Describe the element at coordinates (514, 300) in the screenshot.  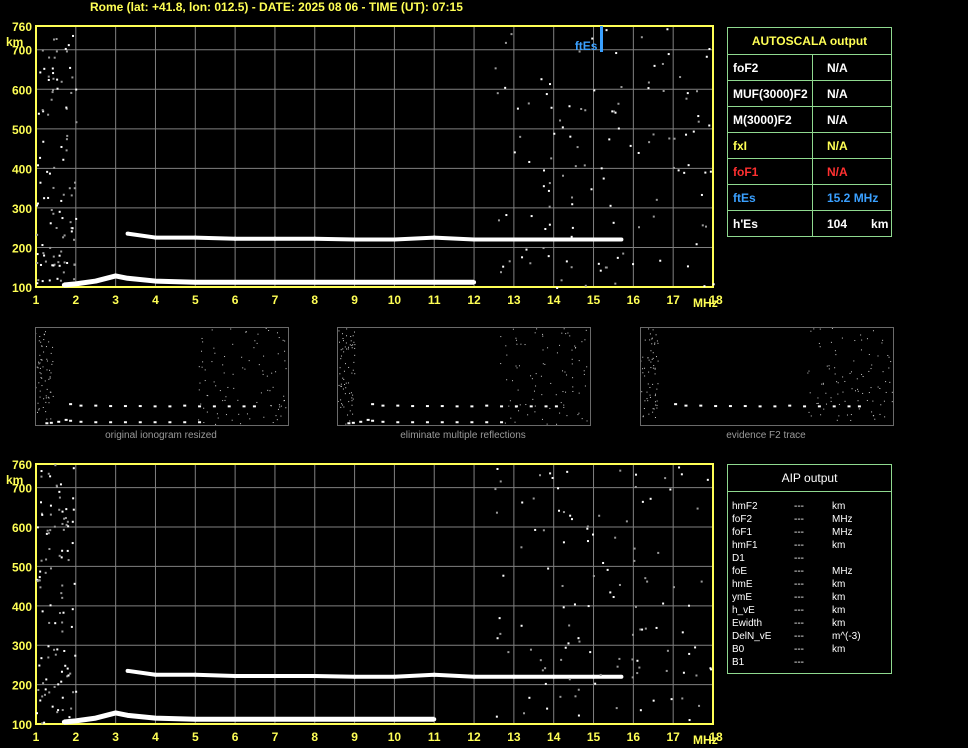
I see `x-tick-label: 13` at that location.